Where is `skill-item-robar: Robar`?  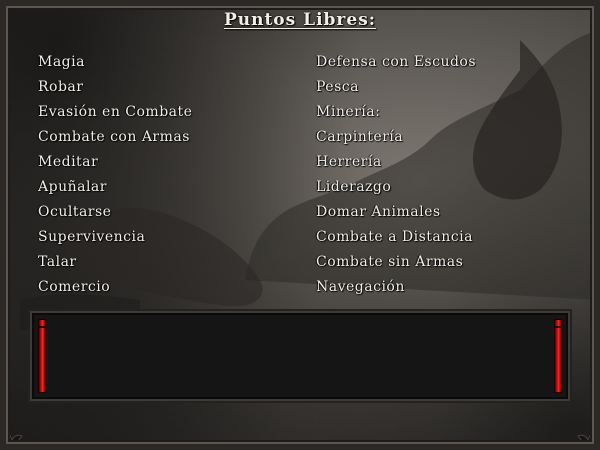 skill-item-robar: Robar is located at coordinates (115, 87).